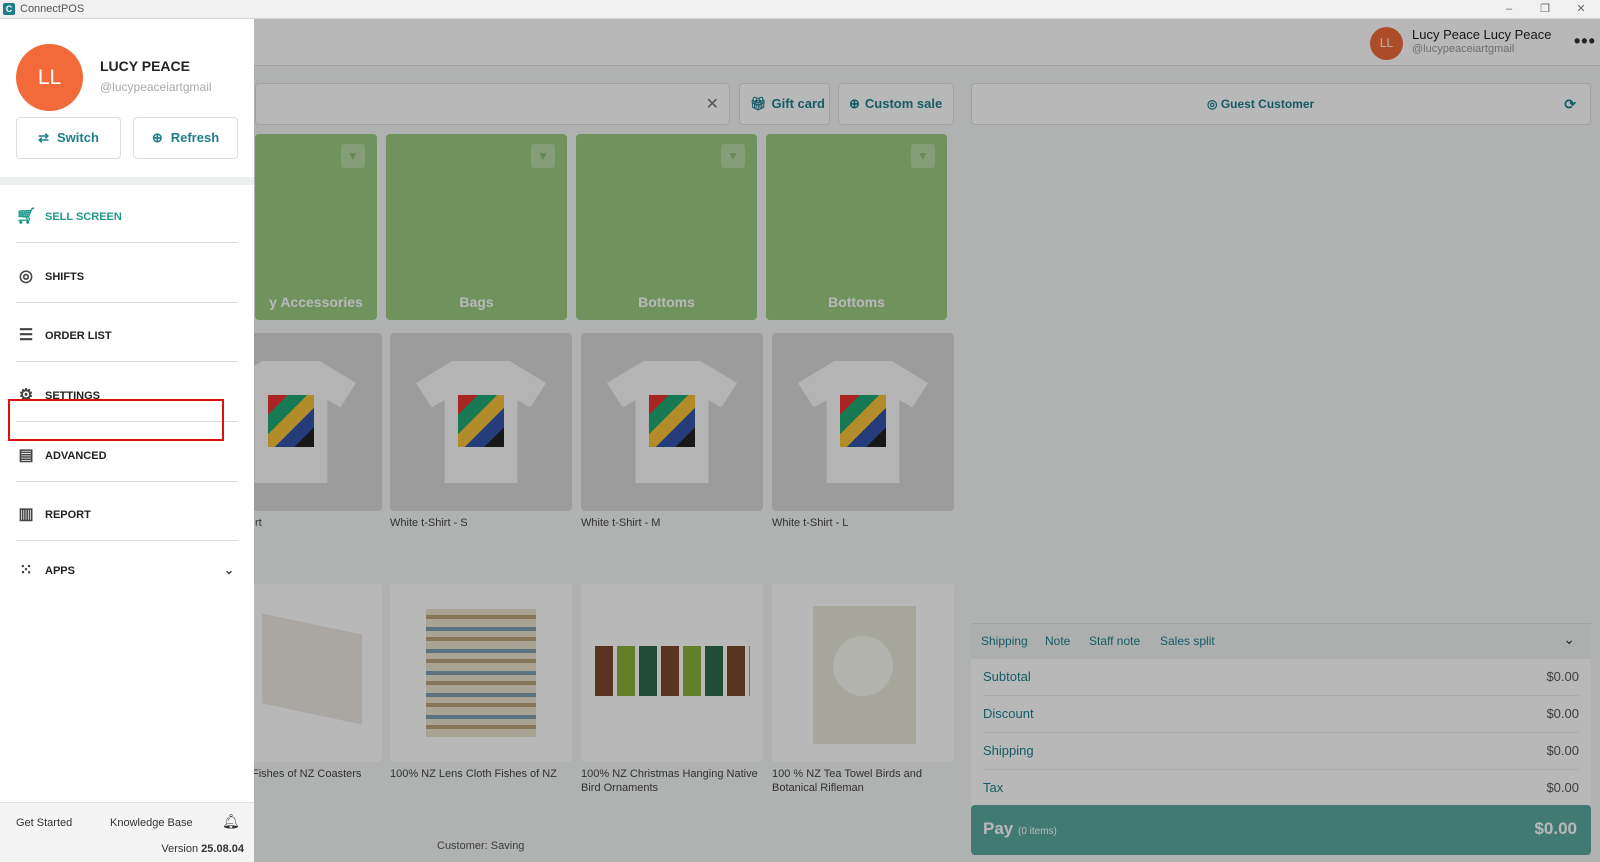  I want to click on receipt-icon: ☰, so click(26, 335).